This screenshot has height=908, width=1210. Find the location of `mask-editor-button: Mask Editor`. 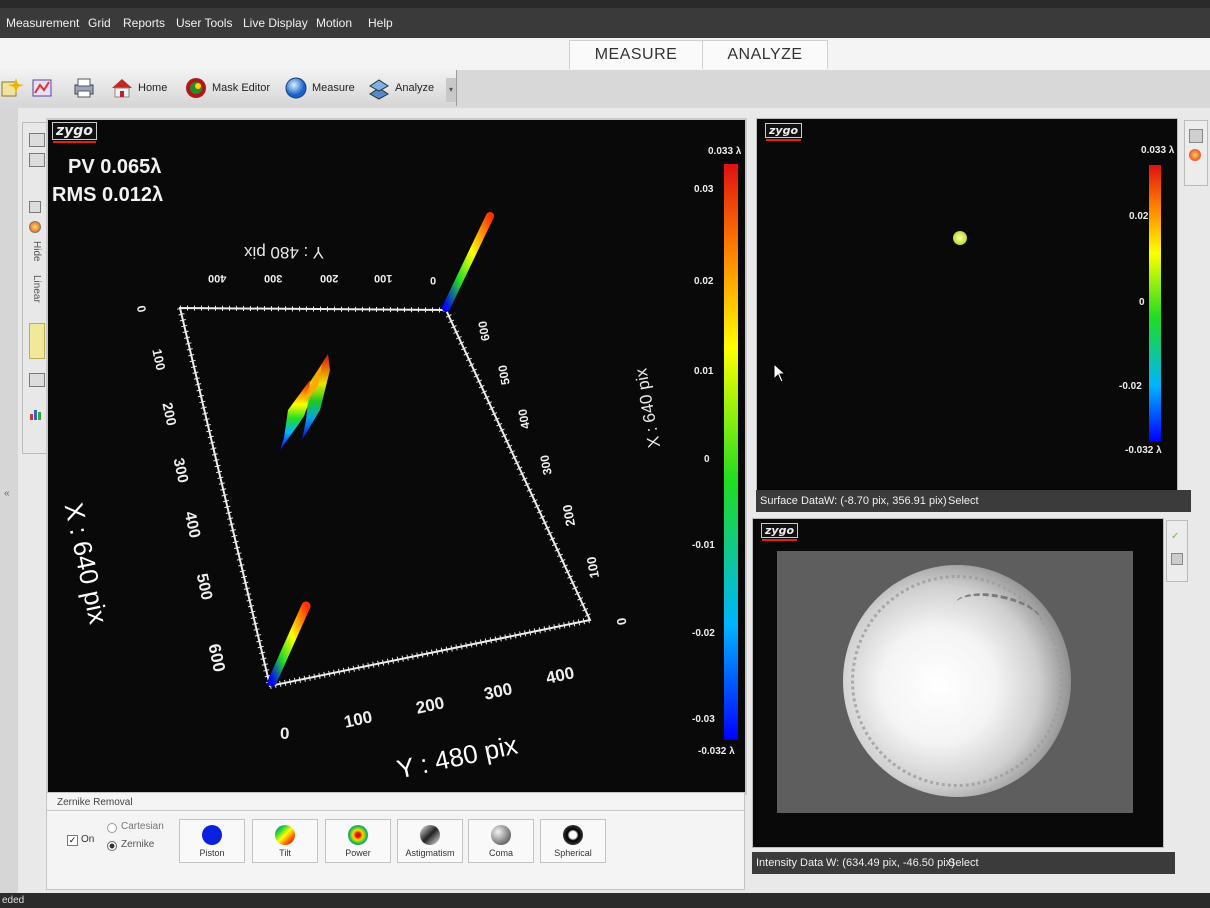

mask-editor-button: Mask Editor is located at coordinates (227, 88).